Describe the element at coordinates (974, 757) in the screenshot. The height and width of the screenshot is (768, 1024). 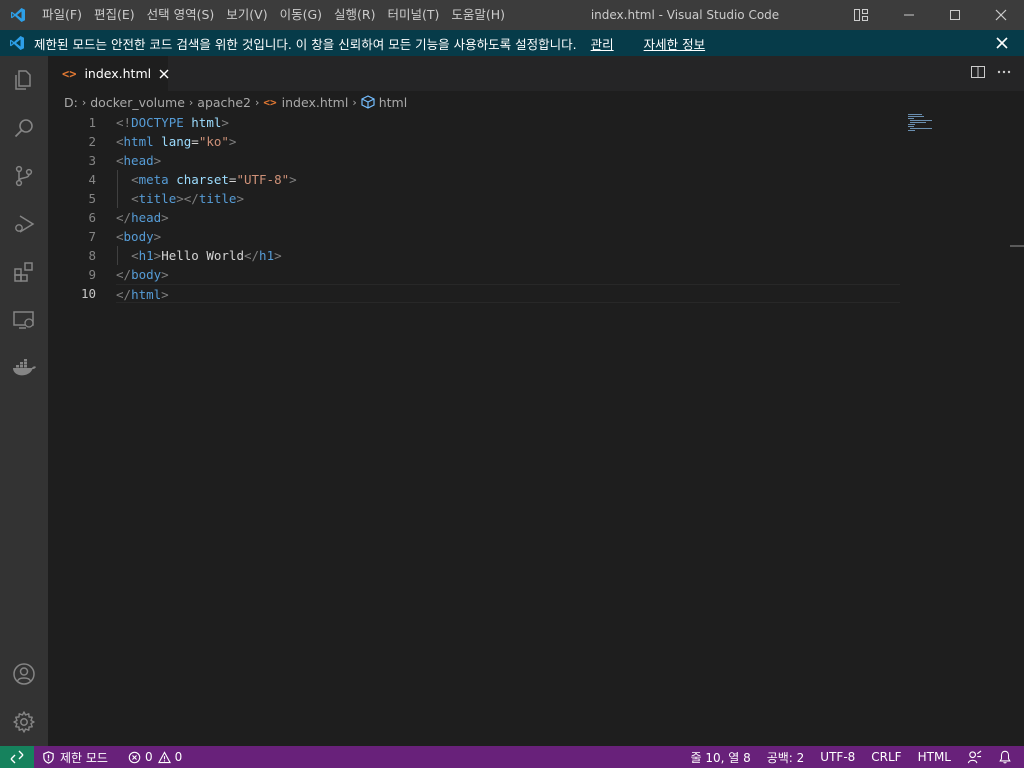
I see `feedback-icon` at that location.